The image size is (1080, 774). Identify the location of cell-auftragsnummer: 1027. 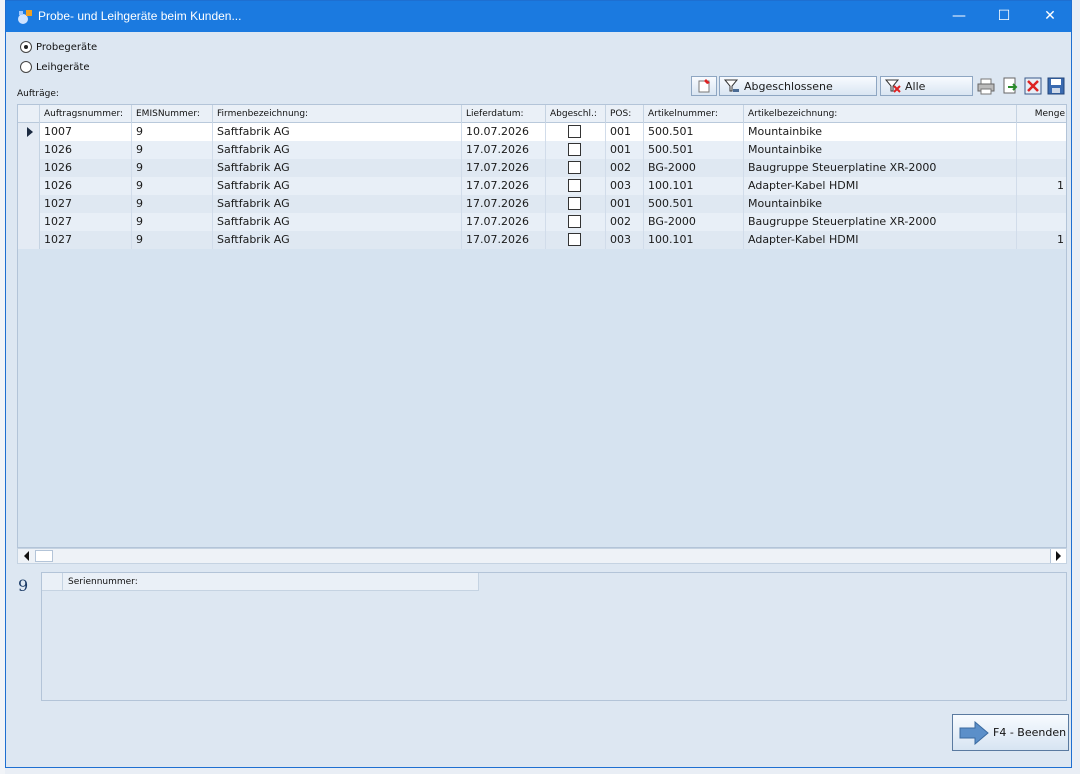
(86, 222).